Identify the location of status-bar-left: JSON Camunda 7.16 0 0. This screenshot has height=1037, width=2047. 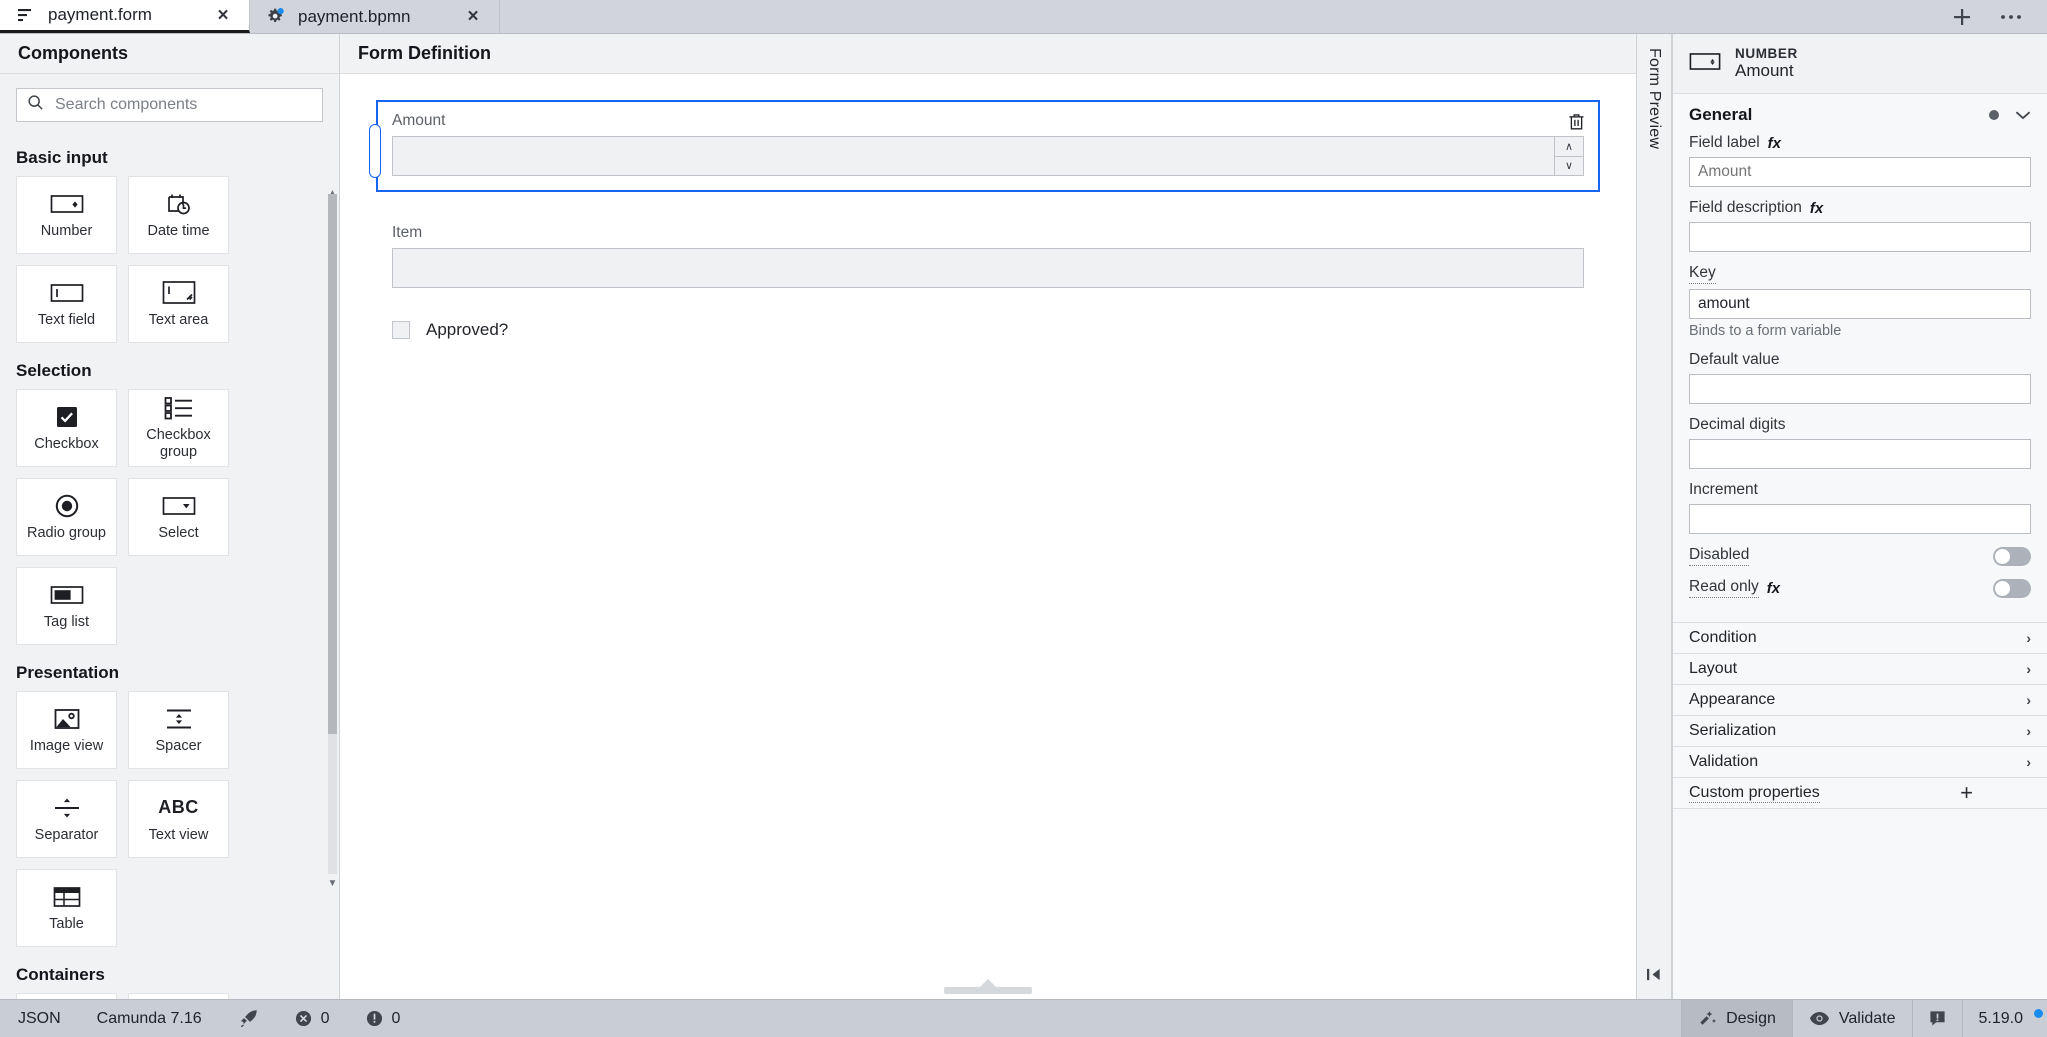
(209, 1018).